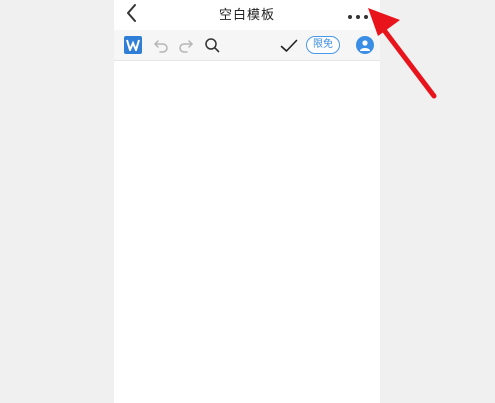 The image size is (495, 403). What do you see at coordinates (323, 45) in the screenshot?
I see `limited-free-badge: 限免` at bounding box center [323, 45].